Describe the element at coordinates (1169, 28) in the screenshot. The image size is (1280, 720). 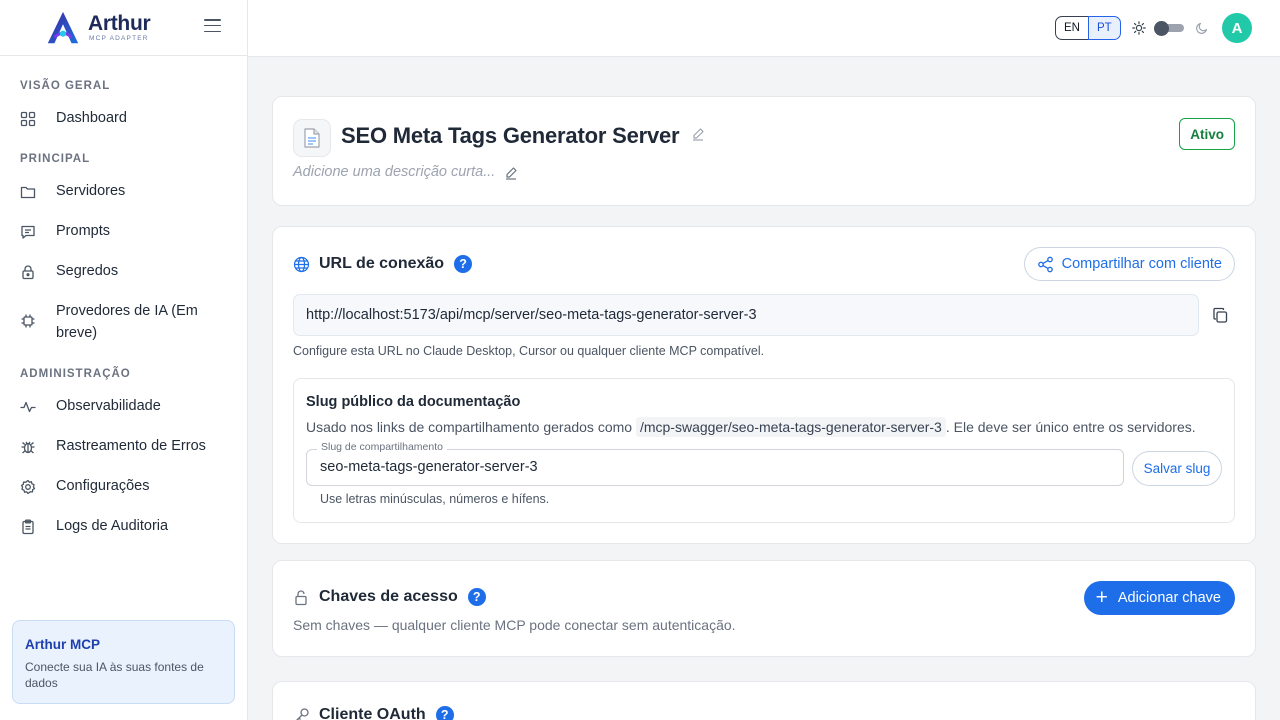
I see `theme-toggle` at that location.